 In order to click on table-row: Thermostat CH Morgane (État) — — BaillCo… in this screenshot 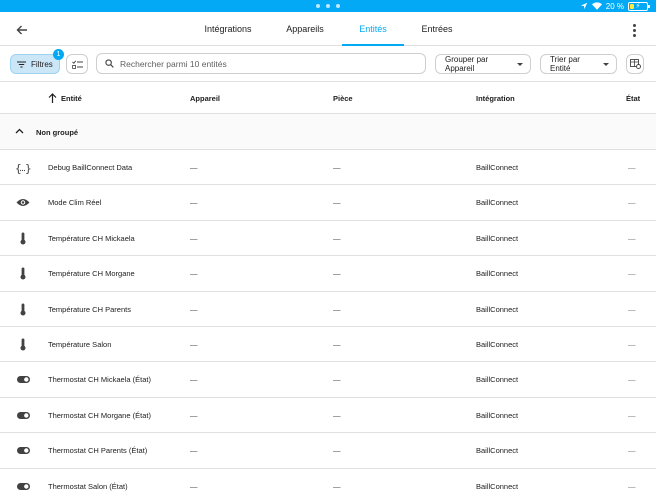, I will do `click(328, 416)`.